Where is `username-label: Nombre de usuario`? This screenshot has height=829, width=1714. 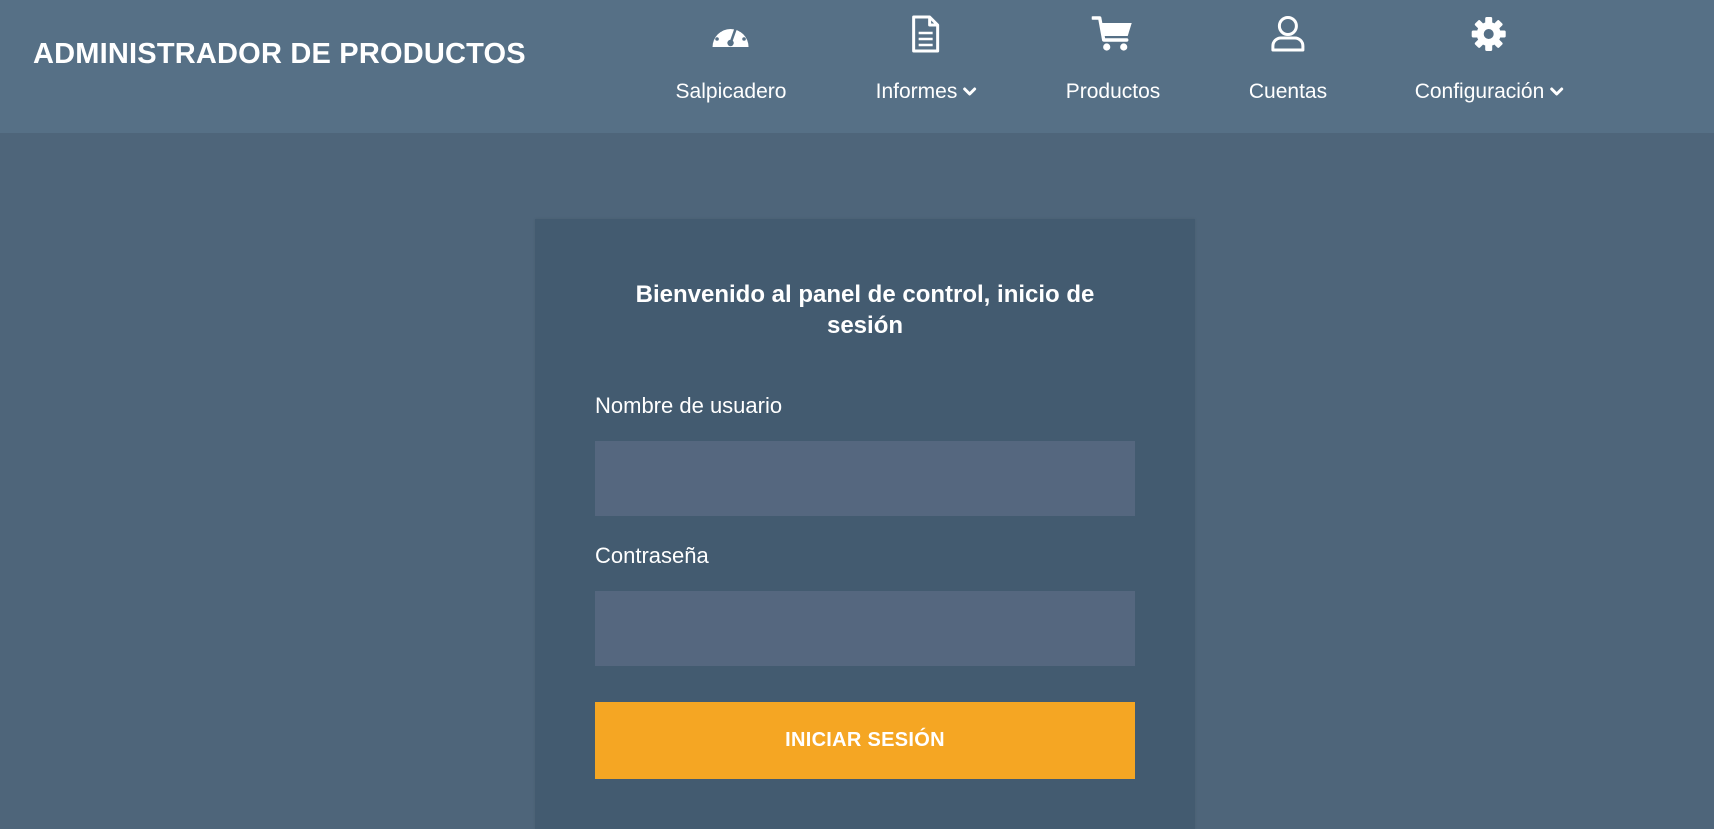
username-label: Nombre de usuario is located at coordinates (689, 405).